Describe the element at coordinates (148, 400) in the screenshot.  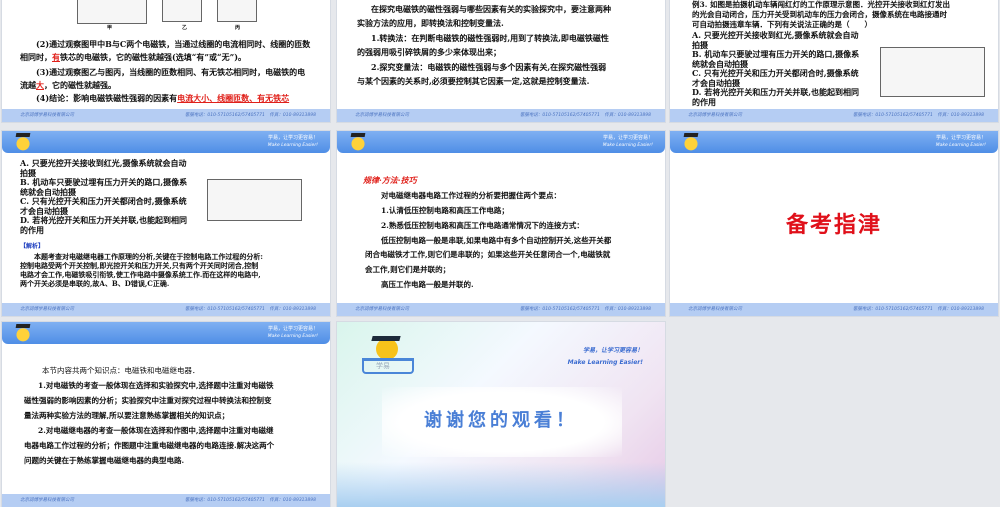
I see `text-line: 磁性强弱的影响因素的分析；实验探究中注重对探究过程中转换法和控制变` at that location.